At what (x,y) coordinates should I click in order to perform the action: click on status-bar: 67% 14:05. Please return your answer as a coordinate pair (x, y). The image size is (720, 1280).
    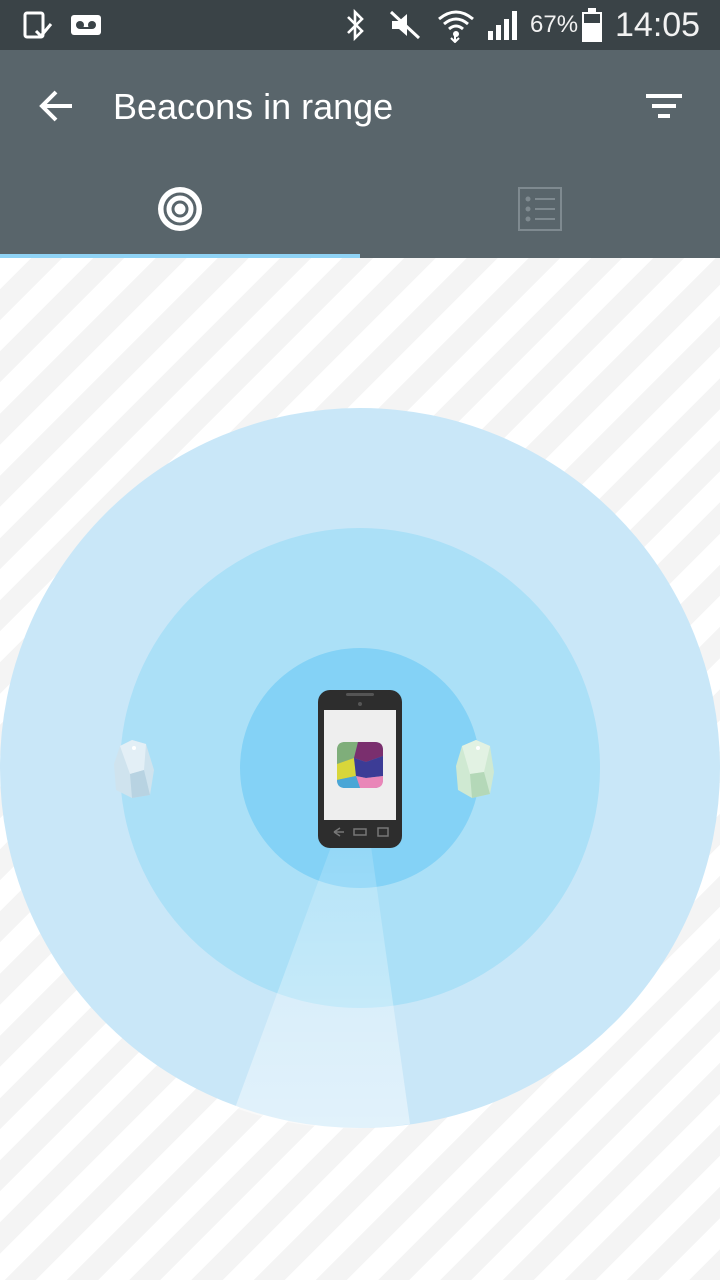
    Looking at the image, I should click on (360, 25).